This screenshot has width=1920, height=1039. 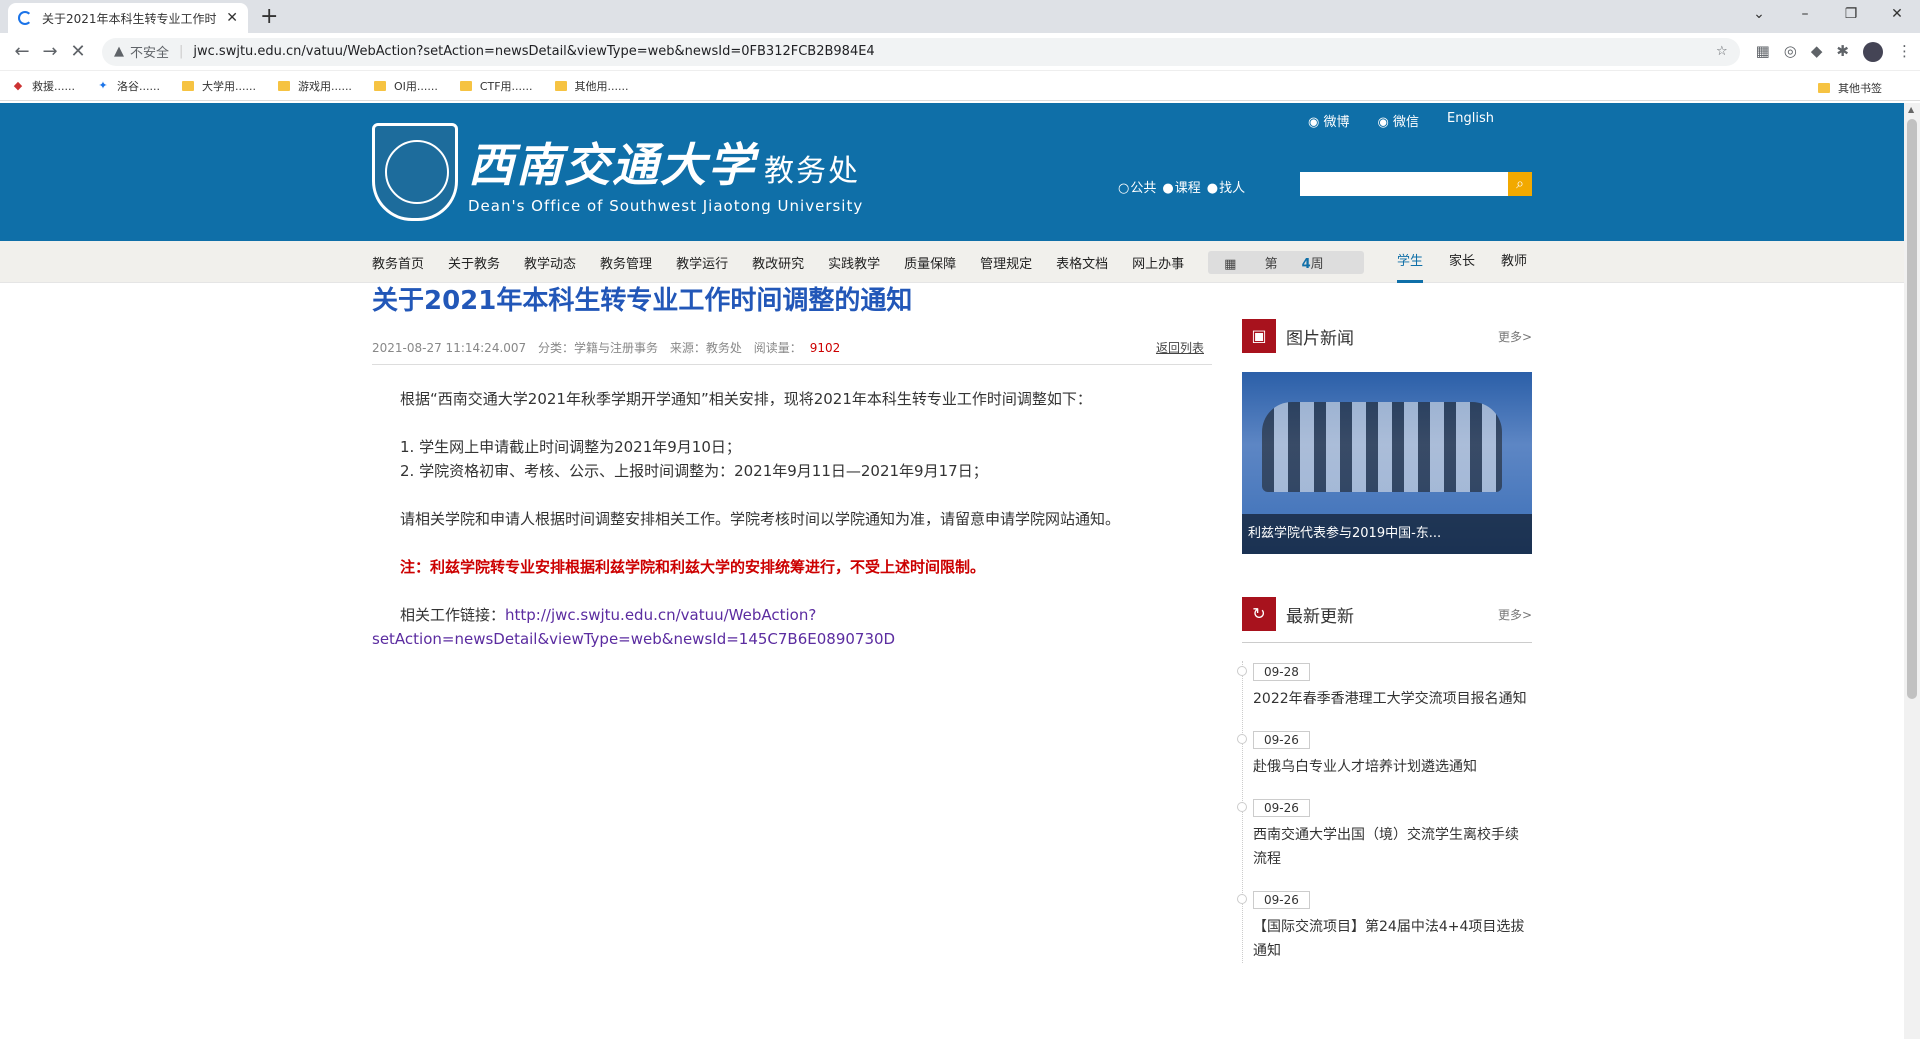 I want to click on list-item: 09-28 2022年春季香港理工大学交流项目报名通知, so click(x=1384, y=686).